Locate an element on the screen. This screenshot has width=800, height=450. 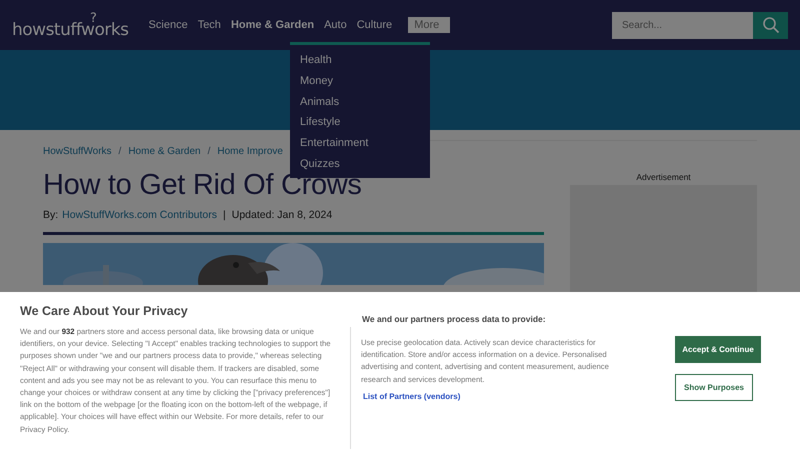
nav-link: Science is located at coordinates (168, 25).